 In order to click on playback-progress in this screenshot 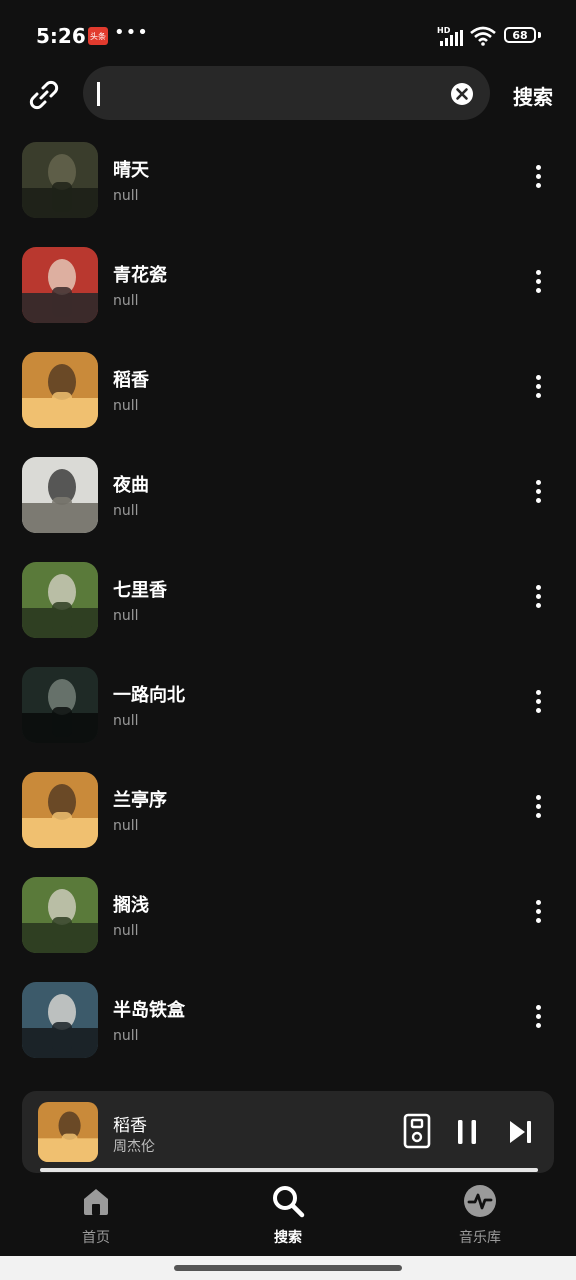, I will do `click(289, 1170)`.